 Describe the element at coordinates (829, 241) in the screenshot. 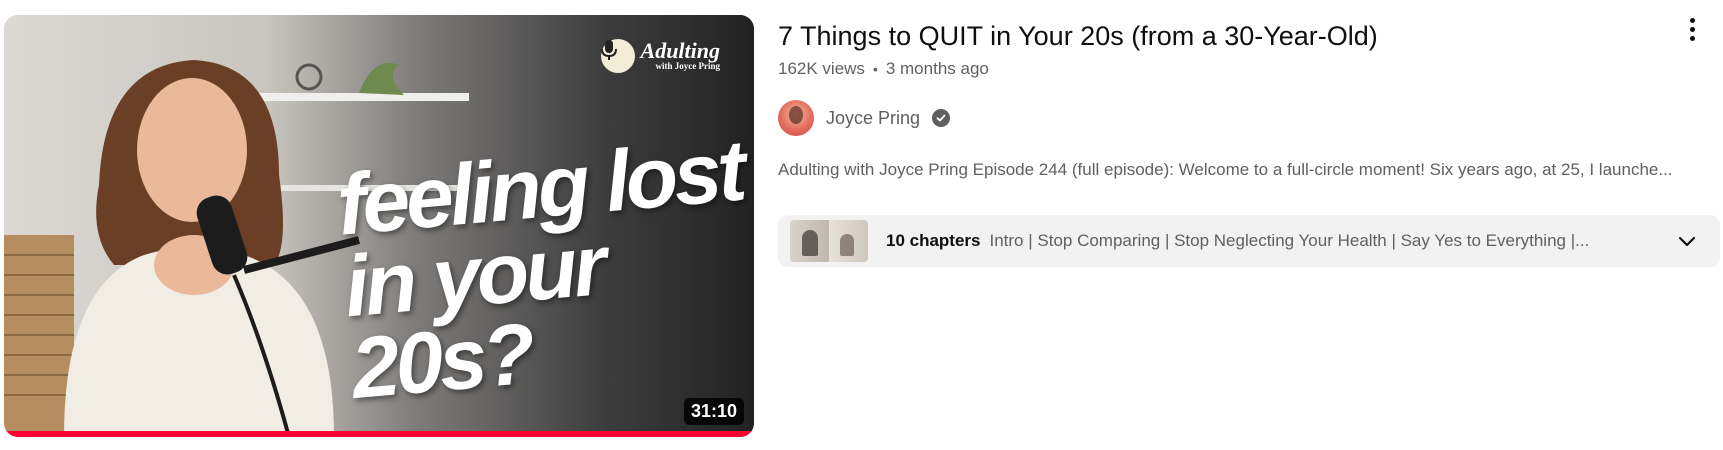

I see `chapter-thumbnail` at that location.